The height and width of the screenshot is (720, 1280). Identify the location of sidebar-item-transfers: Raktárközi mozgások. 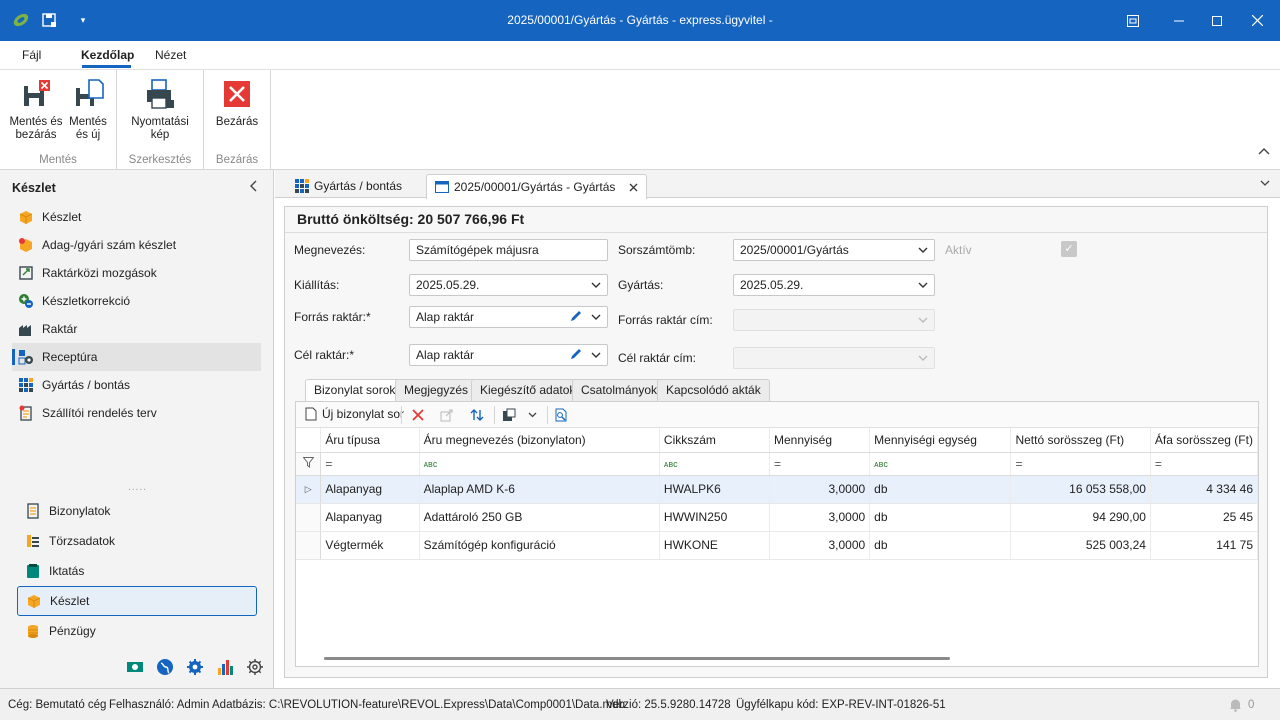
(136, 273).